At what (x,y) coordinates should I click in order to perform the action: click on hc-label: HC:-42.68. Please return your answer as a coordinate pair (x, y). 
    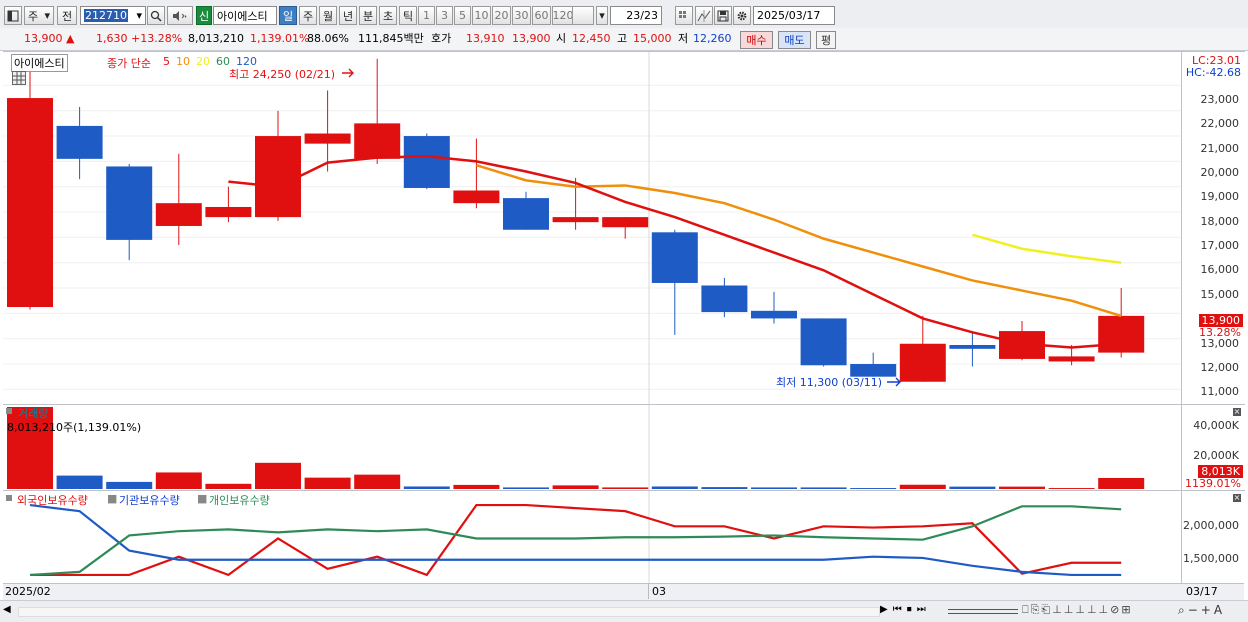
    Looking at the image, I should click on (1213, 72).